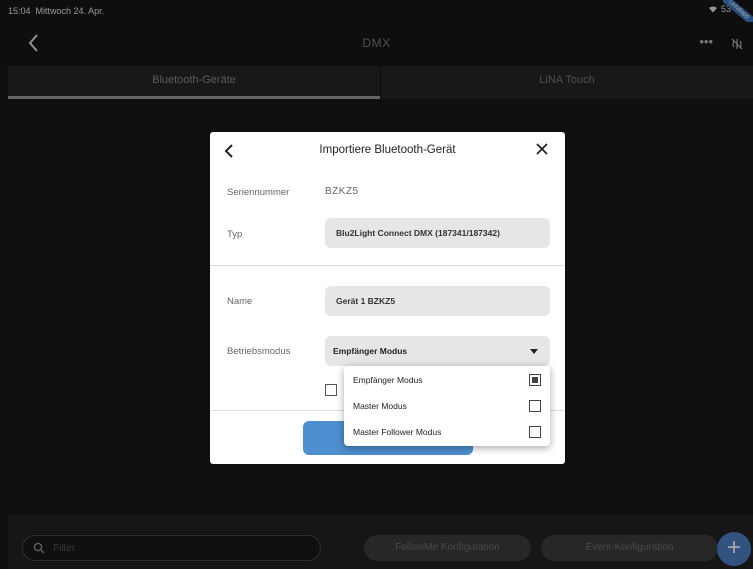 The image size is (753, 569). I want to click on serial-number-value: BZKZ5, so click(342, 191).